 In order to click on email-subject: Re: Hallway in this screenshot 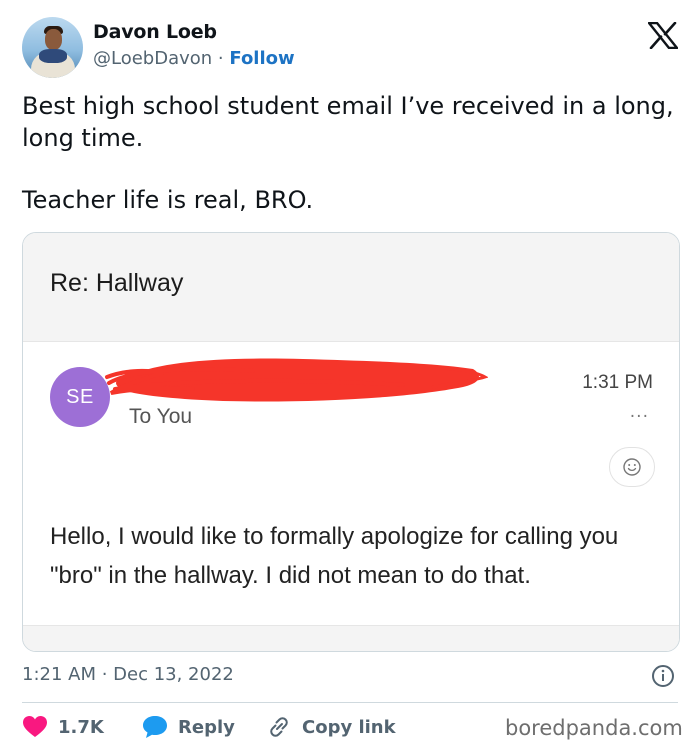, I will do `click(117, 283)`.